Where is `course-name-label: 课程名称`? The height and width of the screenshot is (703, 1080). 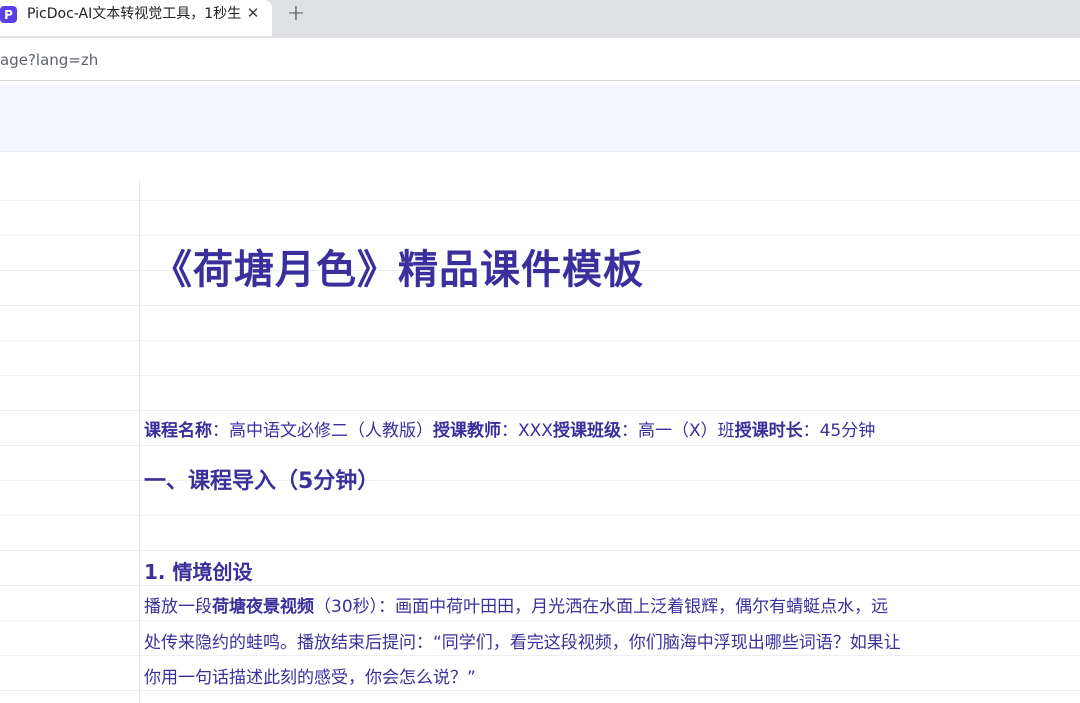 course-name-label: 课程名称 is located at coordinates (178, 431).